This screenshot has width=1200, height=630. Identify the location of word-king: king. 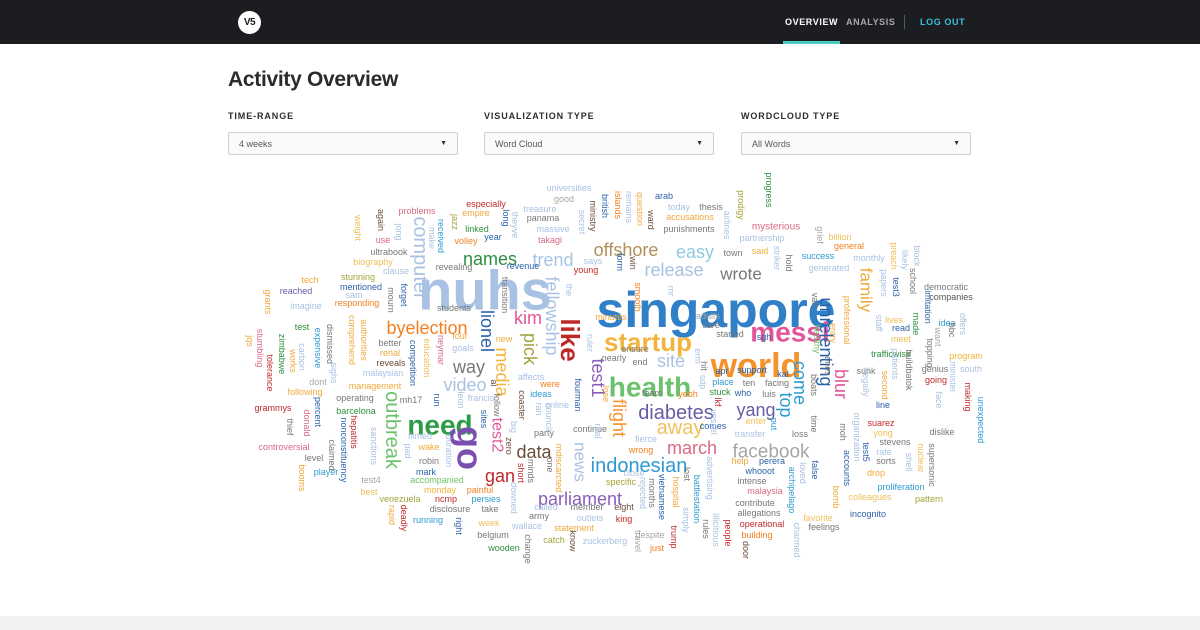
(624, 519).